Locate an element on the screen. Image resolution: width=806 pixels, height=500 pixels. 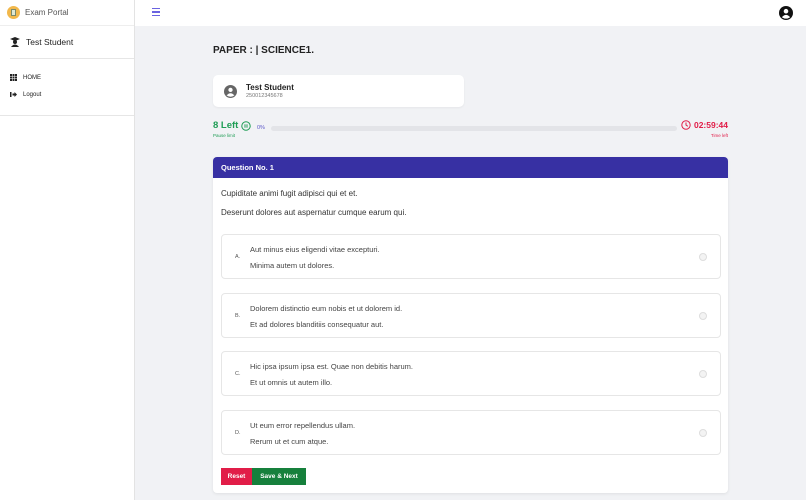
option-text: Minima autem ut dolores. is located at coordinates (292, 265).